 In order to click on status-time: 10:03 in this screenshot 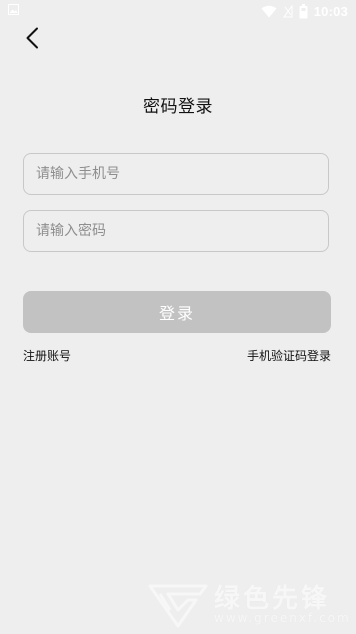, I will do `click(330, 11)`.